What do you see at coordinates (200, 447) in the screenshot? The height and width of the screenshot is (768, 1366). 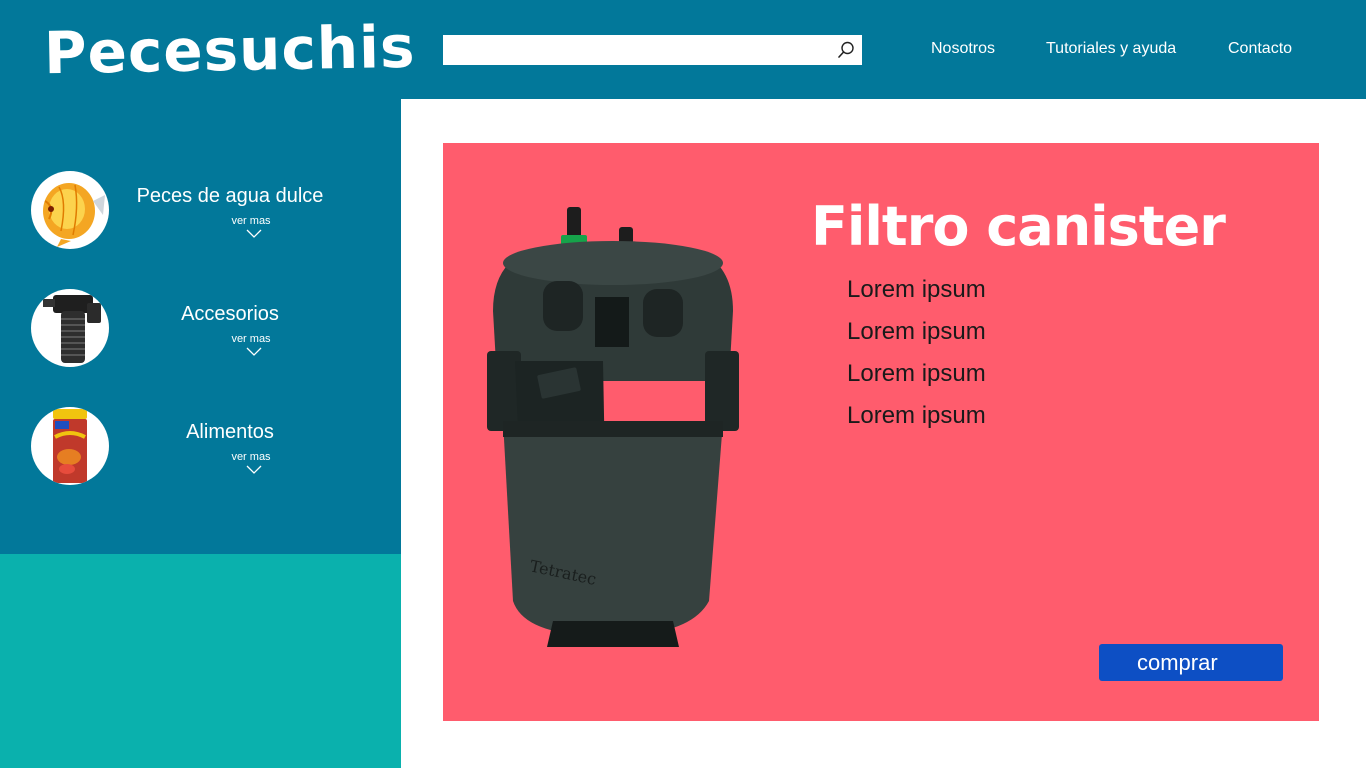 I see `category-alimentos: Alimentos ver mas` at bounding box center [200, 447].